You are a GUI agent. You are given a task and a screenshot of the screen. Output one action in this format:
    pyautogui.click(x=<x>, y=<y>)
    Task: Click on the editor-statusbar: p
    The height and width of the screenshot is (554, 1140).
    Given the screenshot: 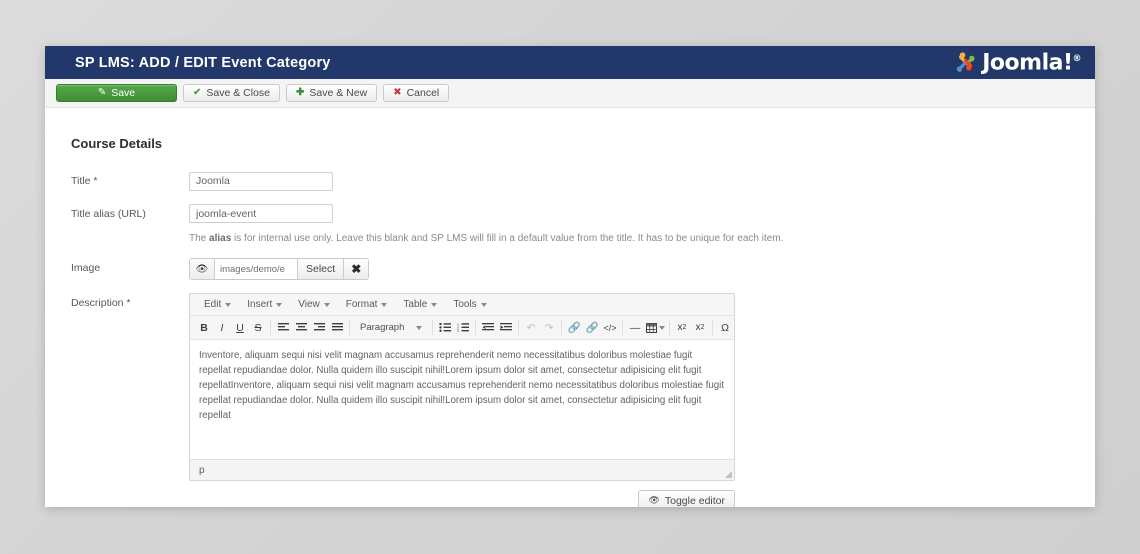 What is the action you would take?
    pyautogui.click(x=462, y=469)
    